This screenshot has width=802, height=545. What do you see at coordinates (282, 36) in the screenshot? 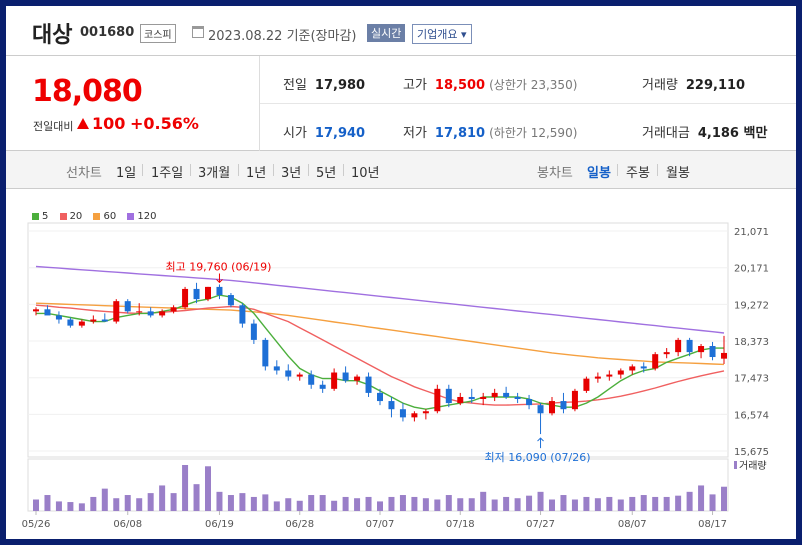
I see `base-date: 2023.08.22 기준(장마감)` at bounding box center [282, 36].